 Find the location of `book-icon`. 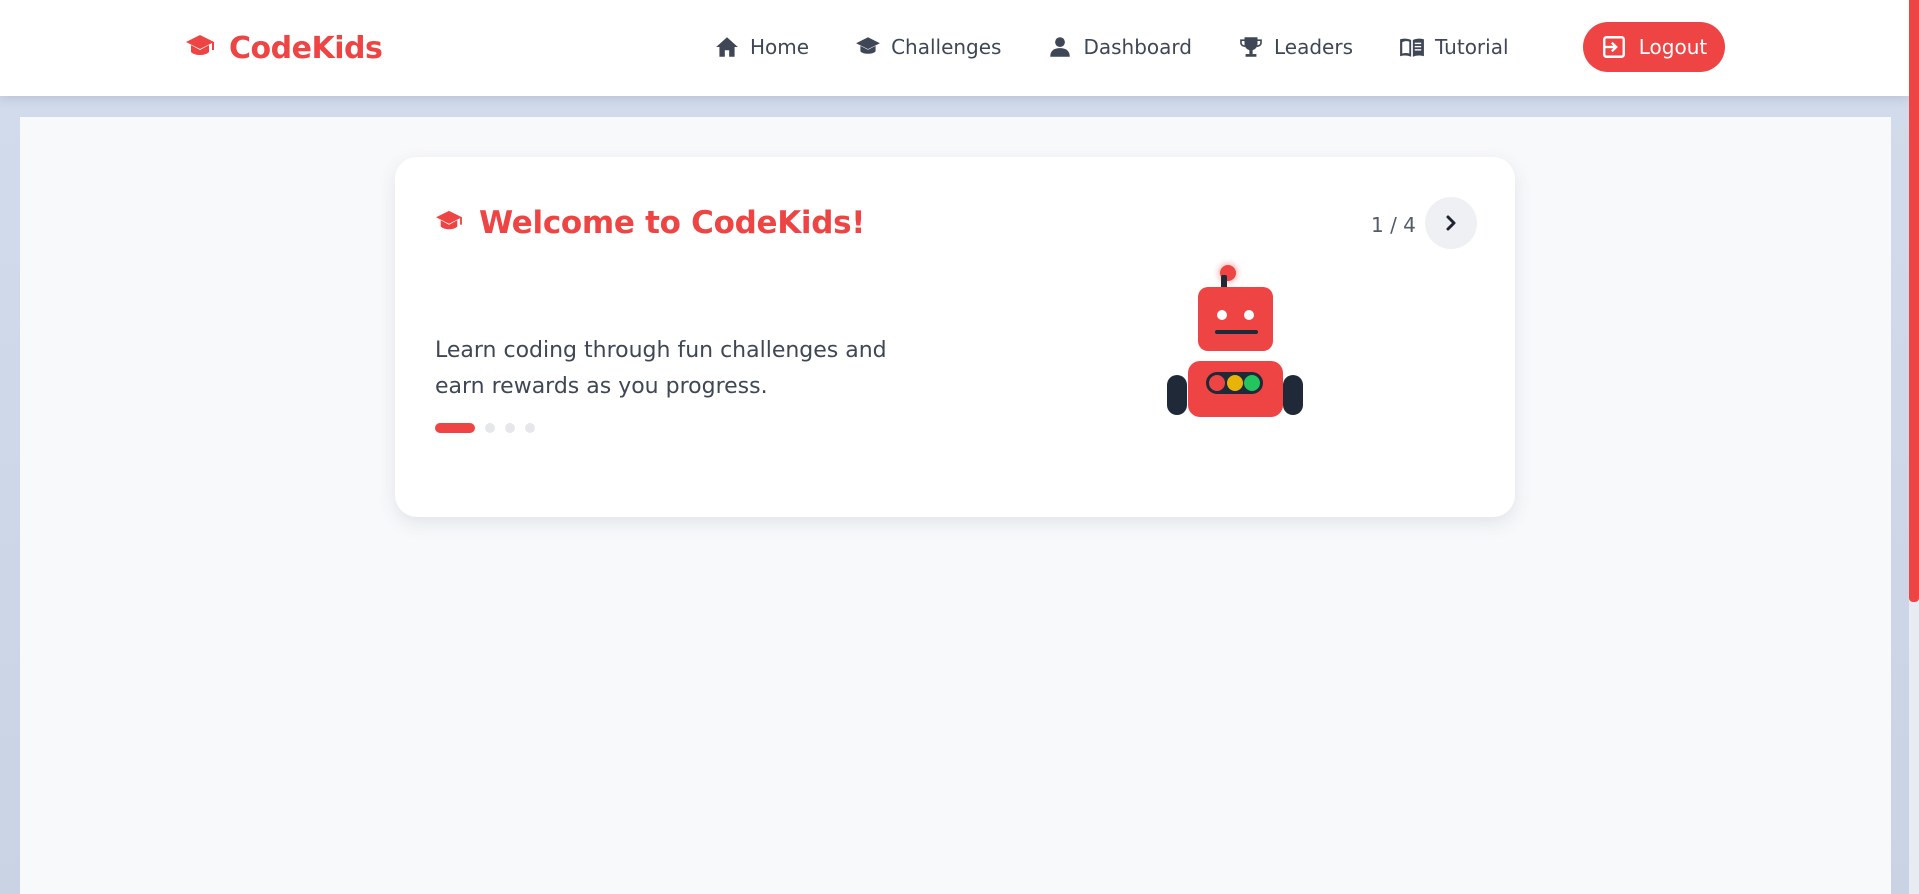

book-icon is located at coordinates (1412, 47).